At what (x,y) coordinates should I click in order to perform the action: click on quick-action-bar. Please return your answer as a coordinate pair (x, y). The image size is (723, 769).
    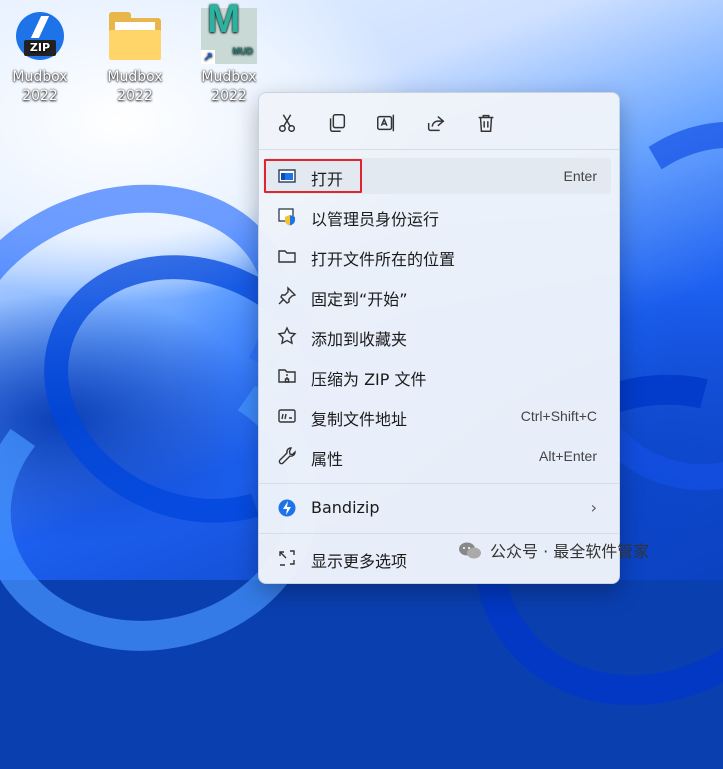
    Looking at the image, I should click on (439, 121).